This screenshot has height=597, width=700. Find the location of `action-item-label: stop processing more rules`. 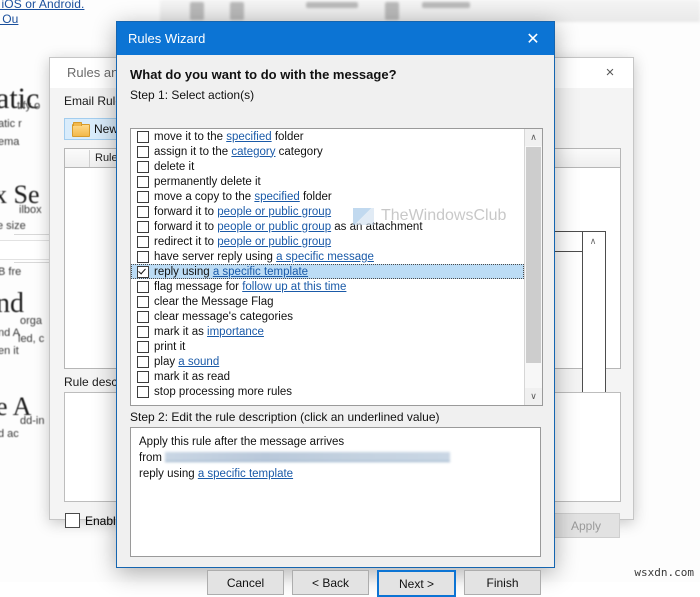

action-item-label: stop processing more rules is located at coordinates (223, 392).